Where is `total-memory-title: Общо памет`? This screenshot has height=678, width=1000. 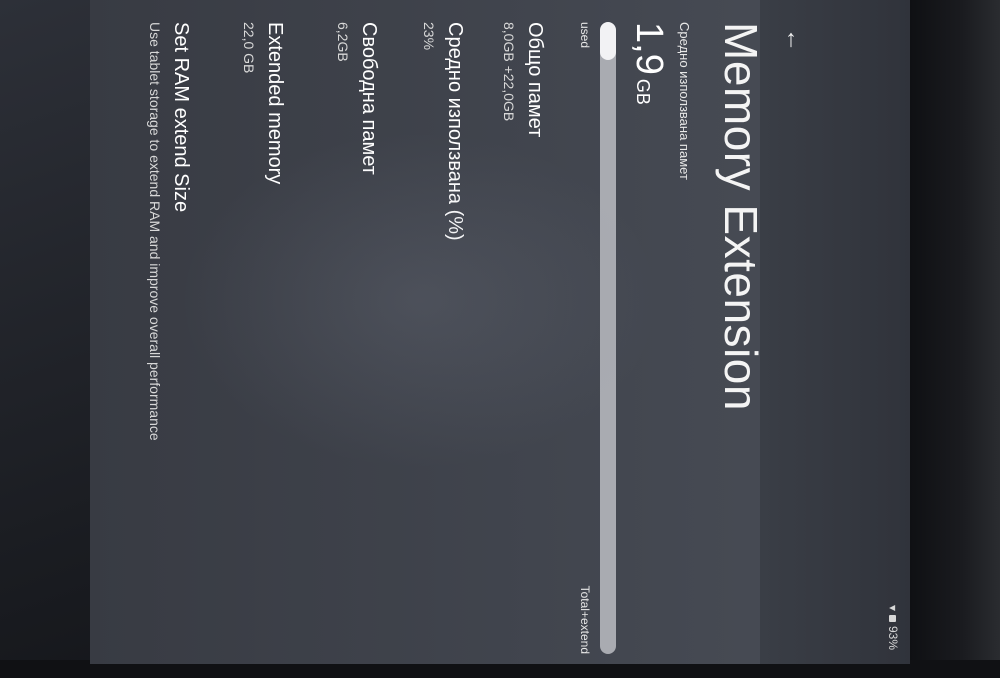
total-memory-title: Общо памет is located at coordinates (535, 80).